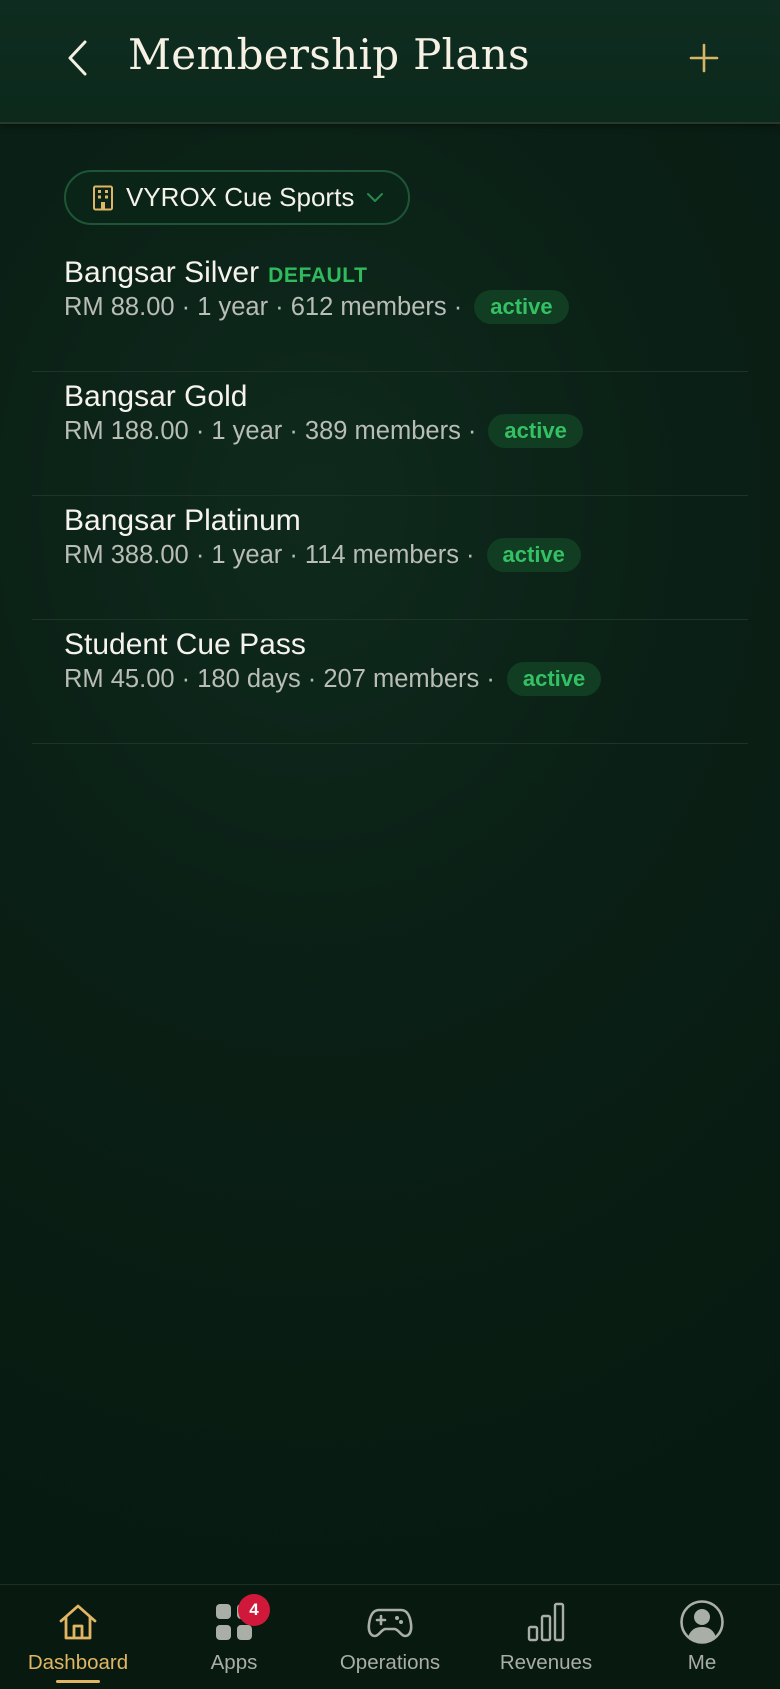  What do you see at coordinates (546, 1622) in the screenshot?
I see `bar-chart-icon` at bounding box center [546, 1622].